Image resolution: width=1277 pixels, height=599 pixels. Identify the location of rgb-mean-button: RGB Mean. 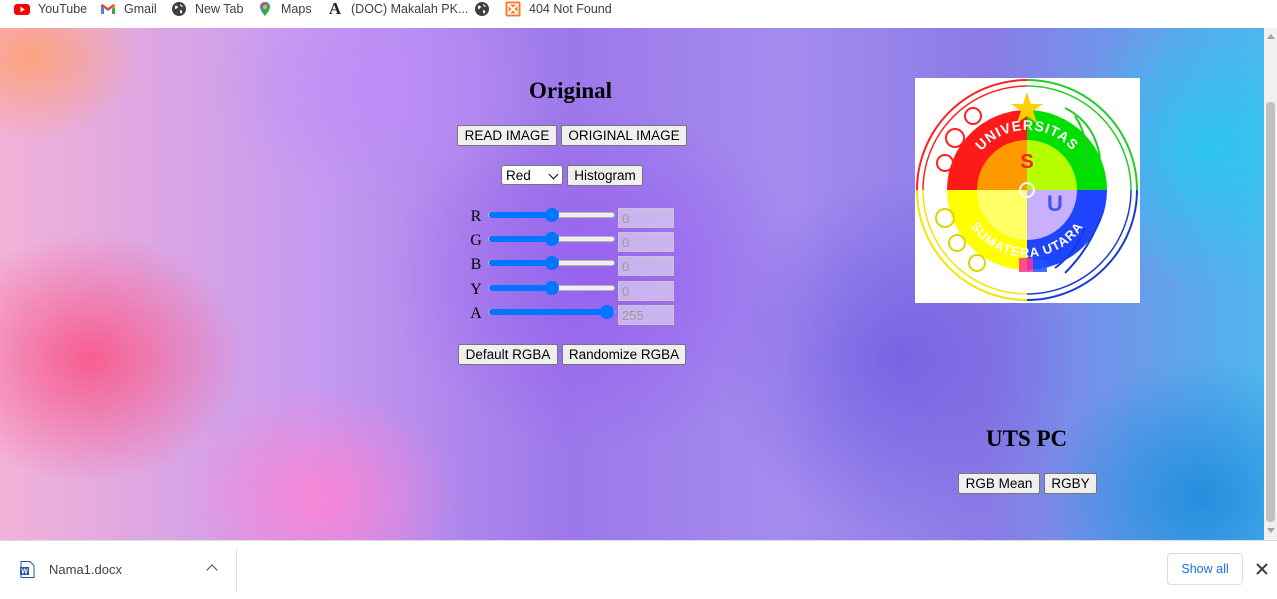
(999, 483).